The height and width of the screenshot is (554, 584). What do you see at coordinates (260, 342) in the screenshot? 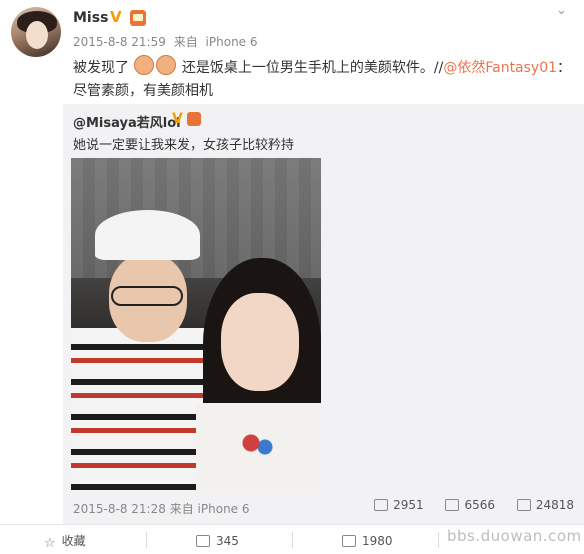
I see `photo-woman-face` at bounding box center [260, 342].